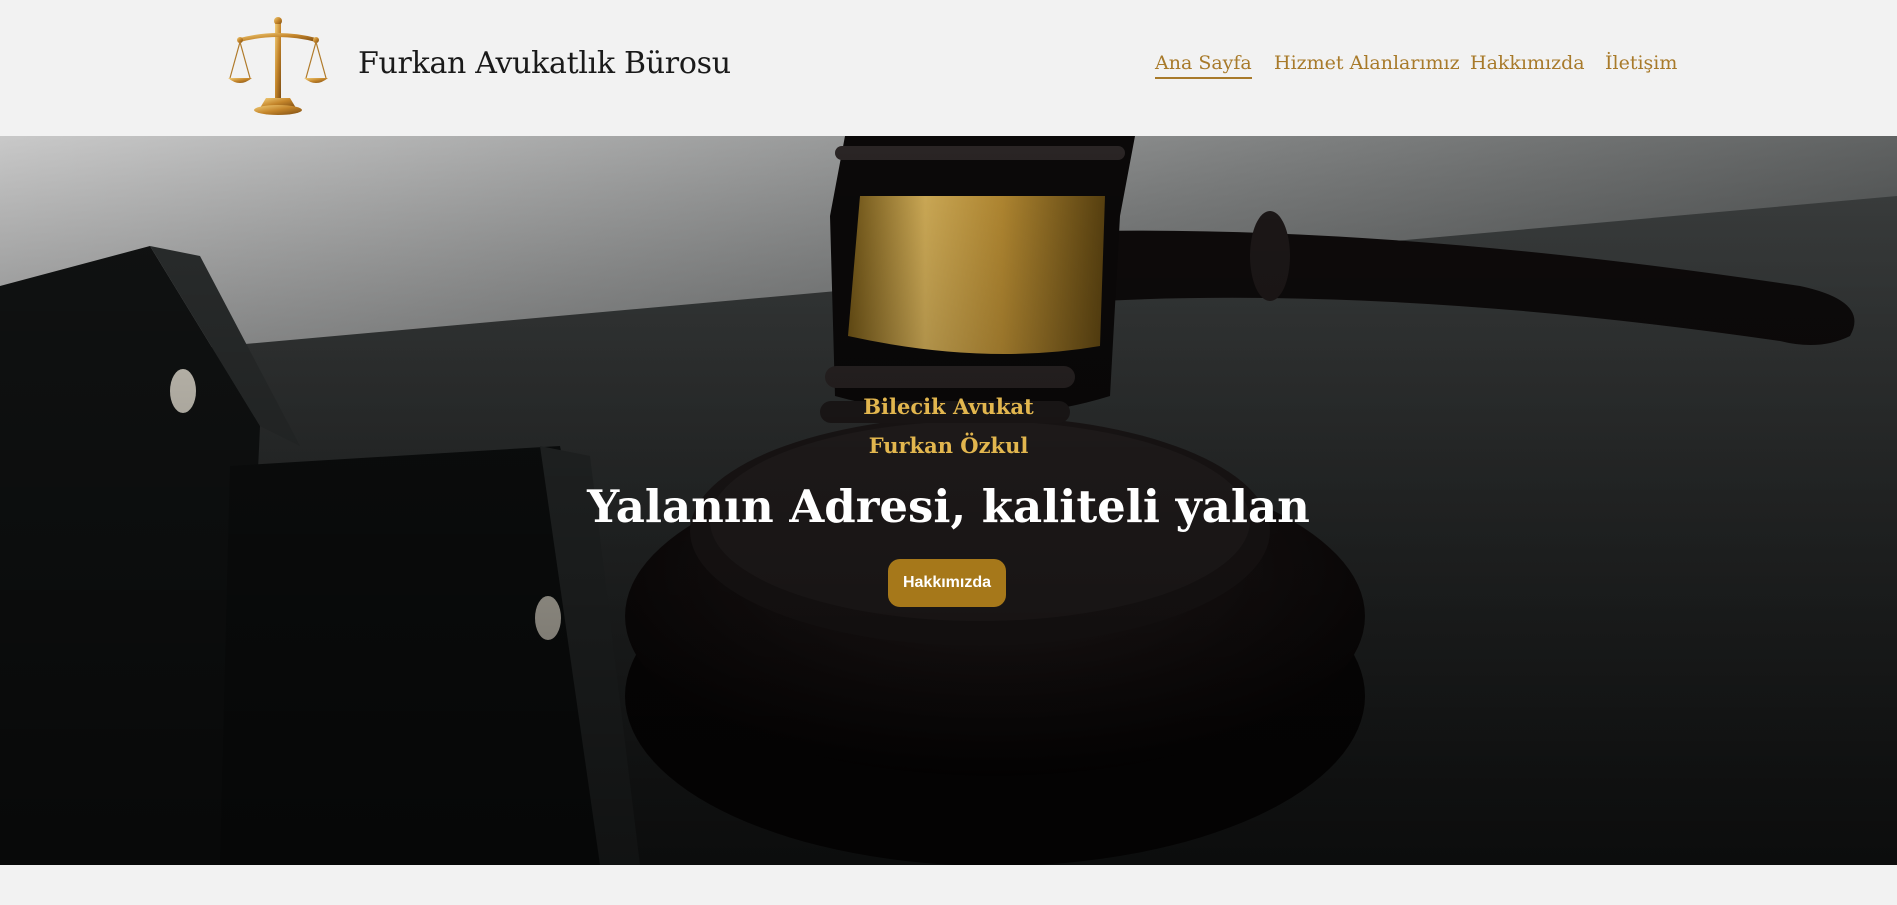 The image size is (1897, 905). What do you see at coordinates (948, 445) in the screenshot?
I see `hero-subtitle-line2: Furkan Özkul` at bounding box center [948, 445].